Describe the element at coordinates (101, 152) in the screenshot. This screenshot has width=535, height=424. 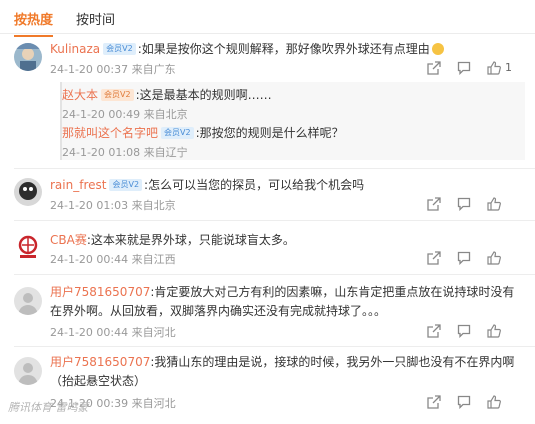
I see `timestamp: 24-1-20 01:08` at that location.